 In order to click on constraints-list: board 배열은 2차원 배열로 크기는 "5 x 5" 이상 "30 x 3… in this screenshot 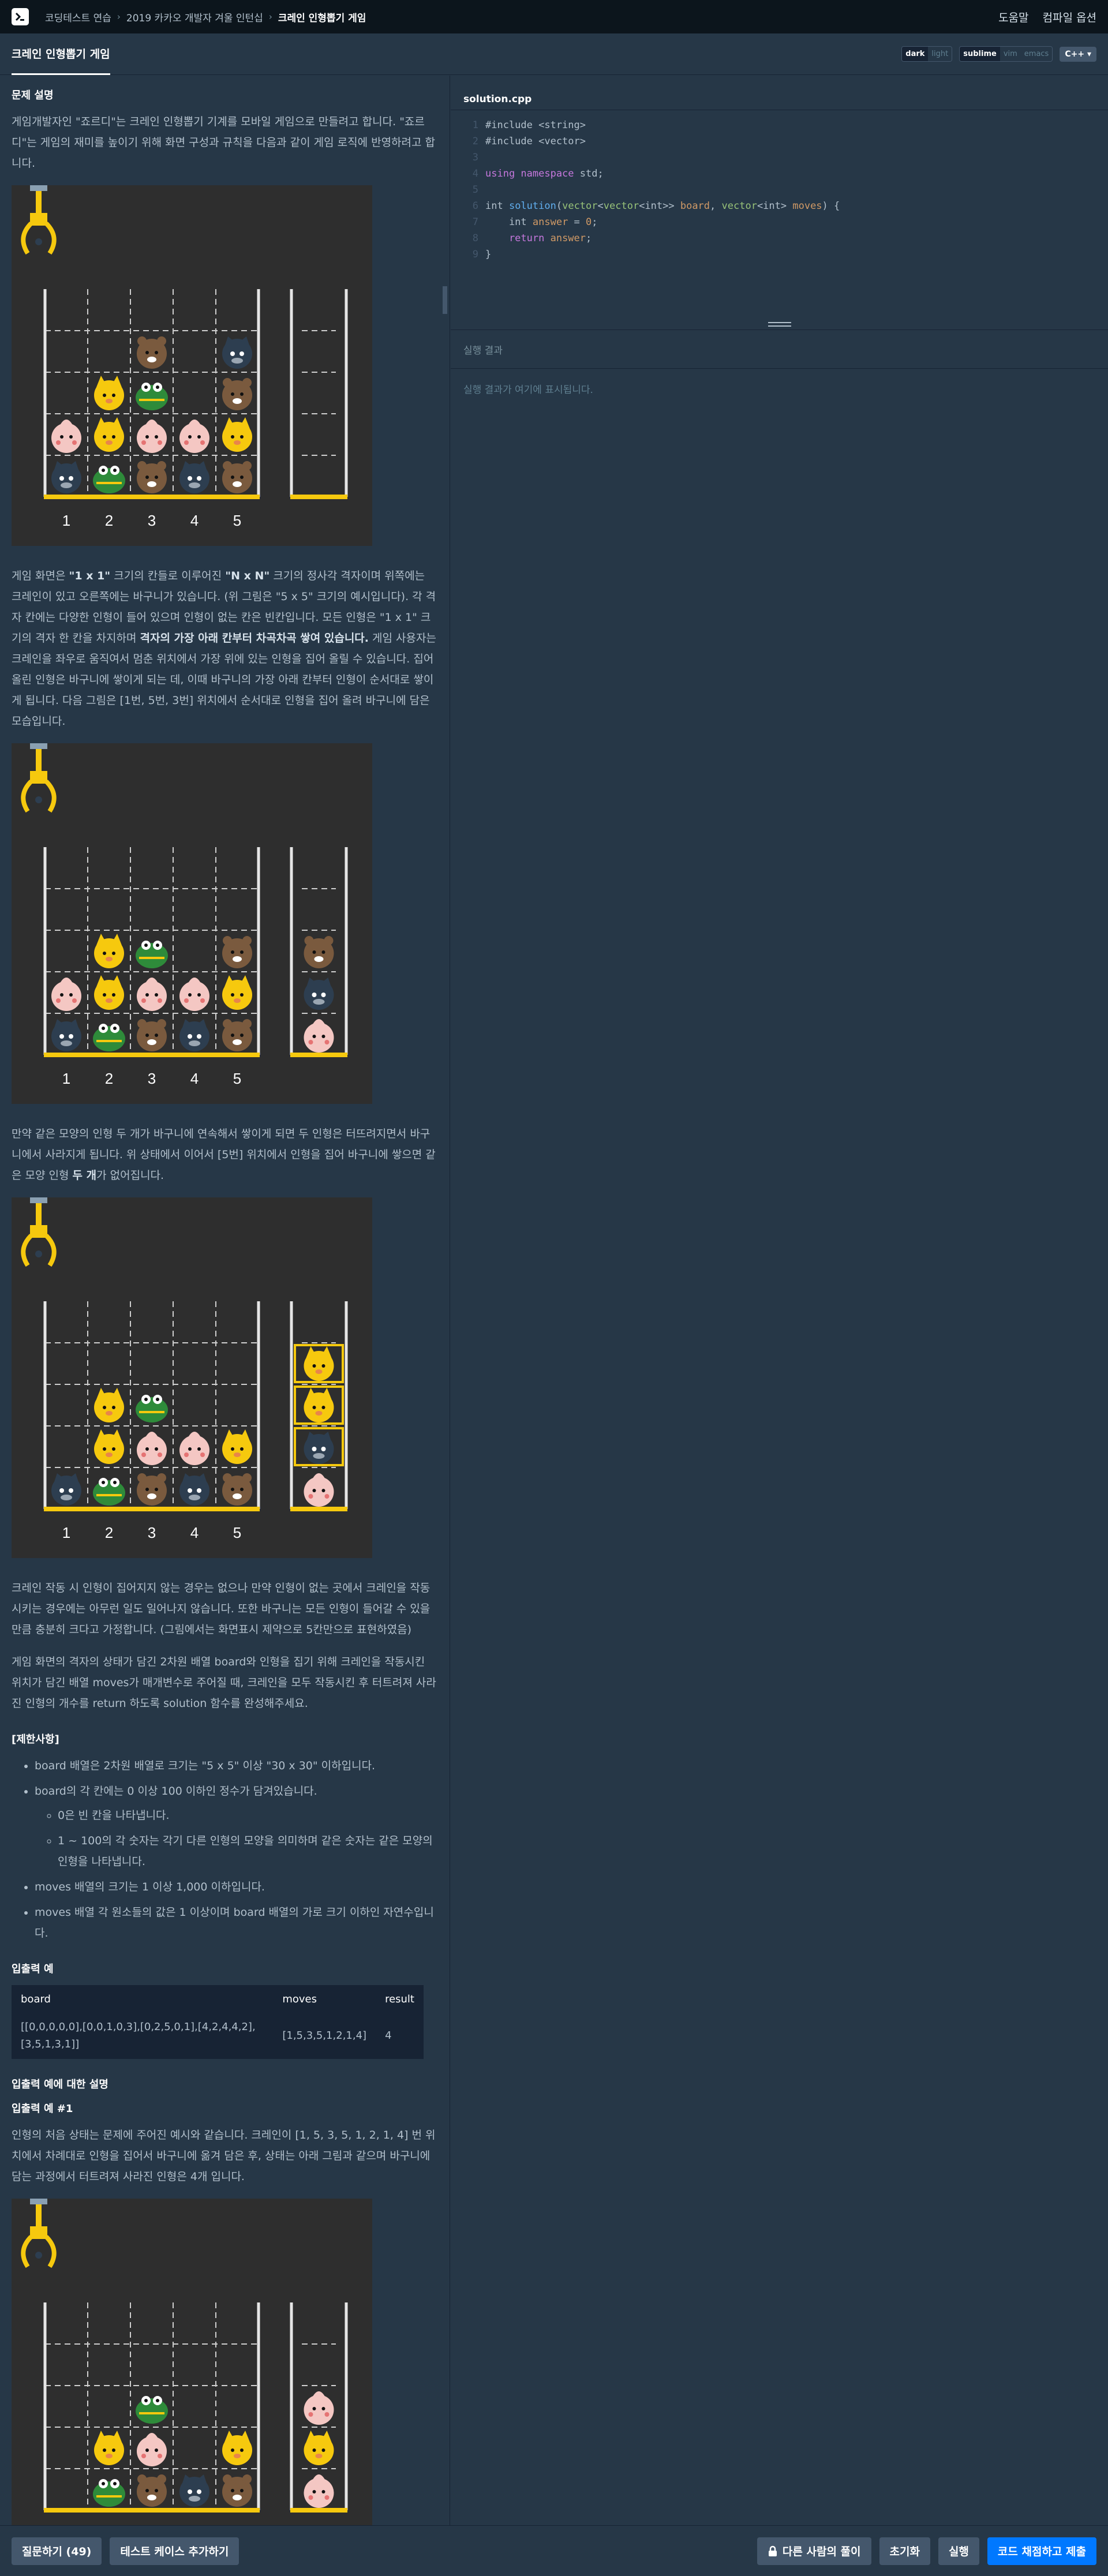, I will do `click(236, 1849)`.